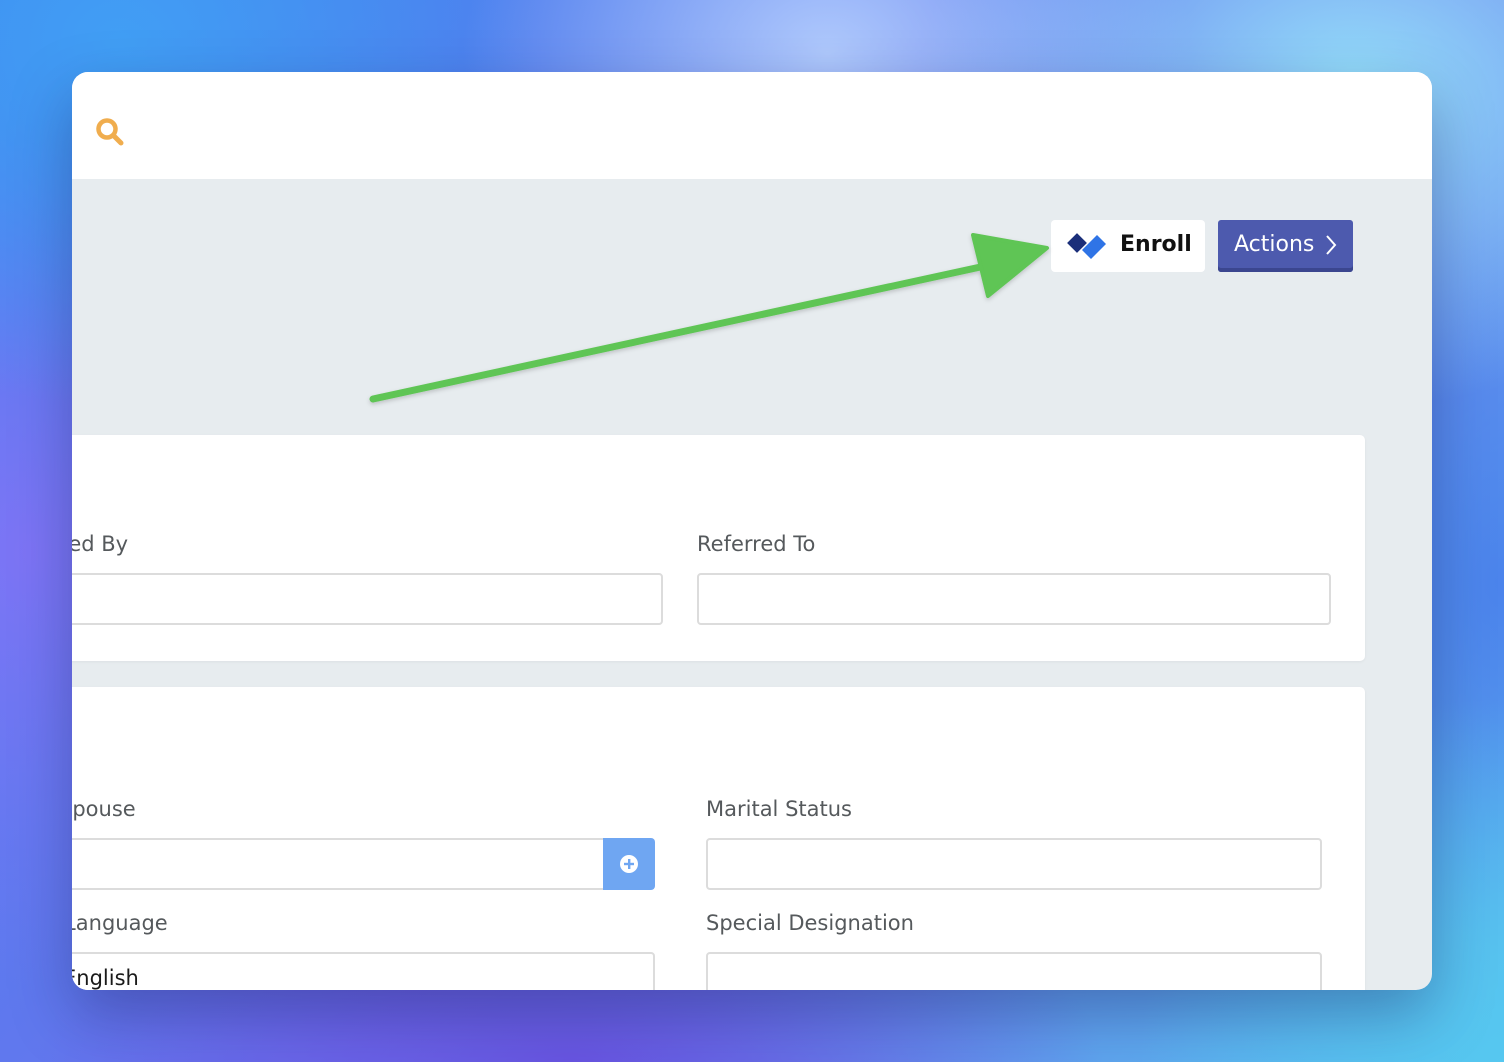 This screenshot has height=1062, width=1504. I want to click on enroll-button: Enroll, so click(1128, 246).